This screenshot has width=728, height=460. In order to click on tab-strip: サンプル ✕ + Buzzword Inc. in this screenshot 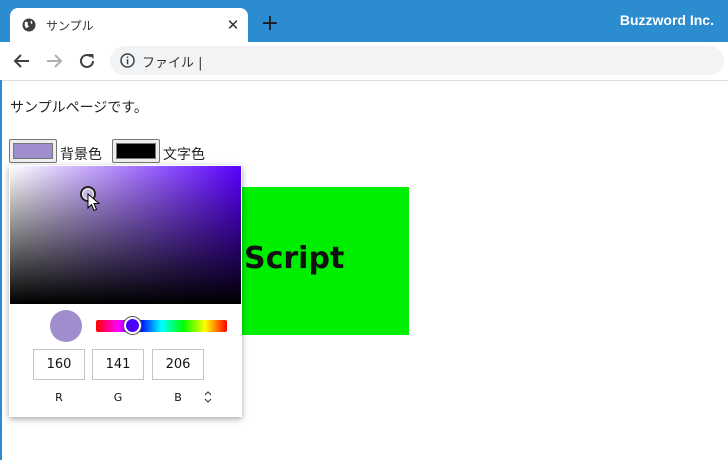, I will do `click(364, 21)`.